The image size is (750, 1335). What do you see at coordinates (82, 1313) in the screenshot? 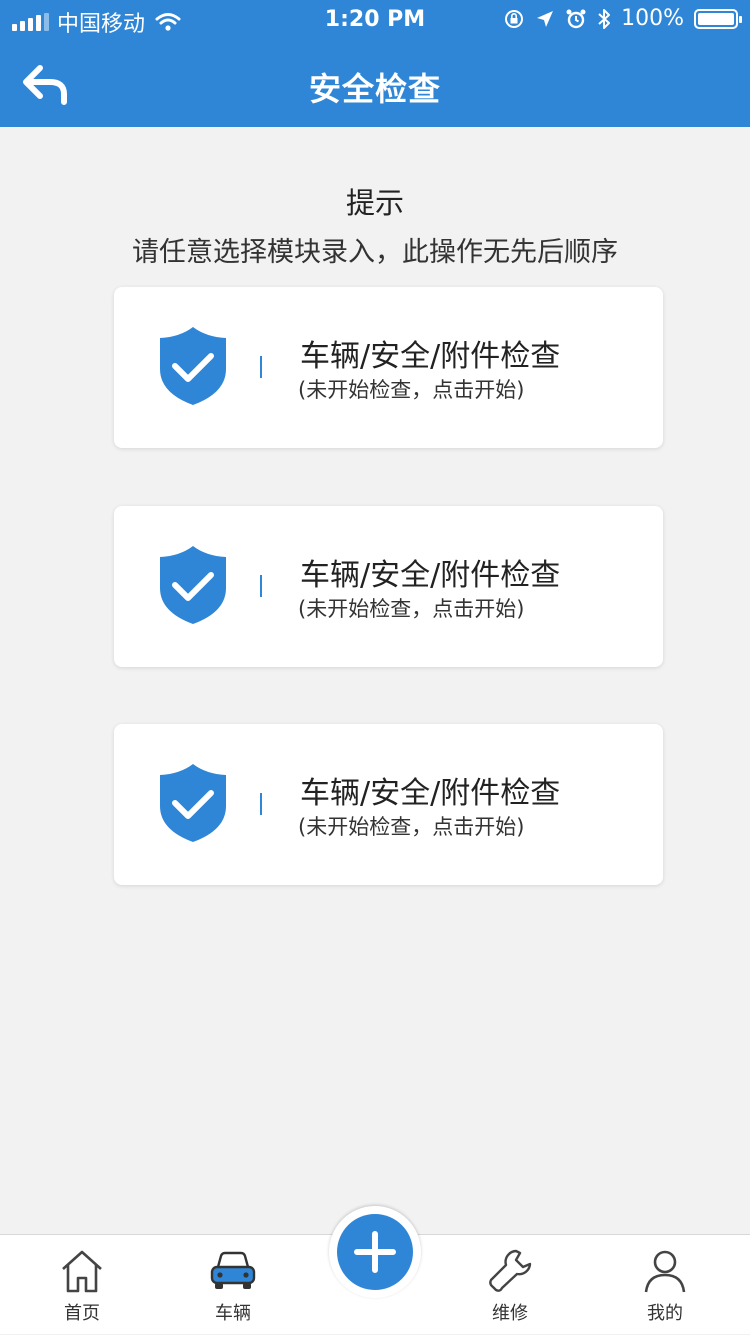
I see `tab-label: 首页` at bounding box center [82, 1313].